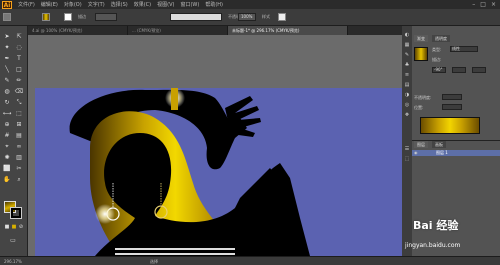  I want to click on style-label: 样式, so click(266, 16).